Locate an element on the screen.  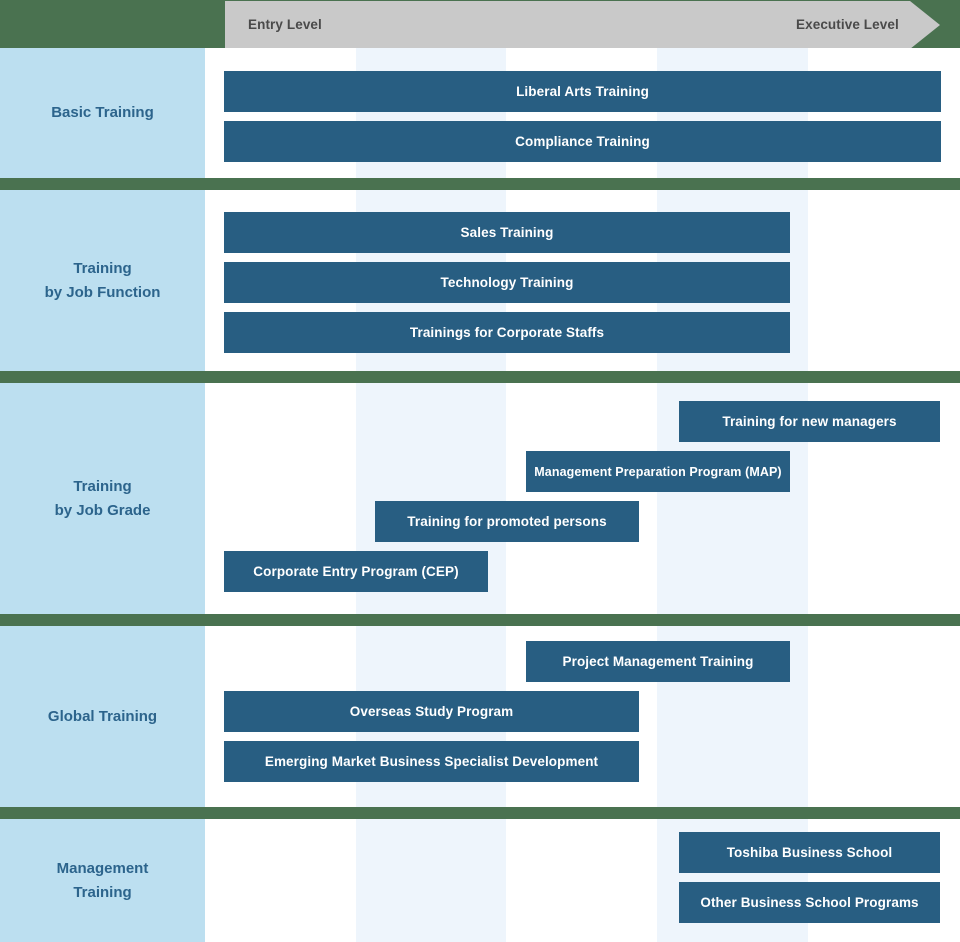
bar-toshiba-business-school: Toshiba Business School is located at coordinates (809, 852).